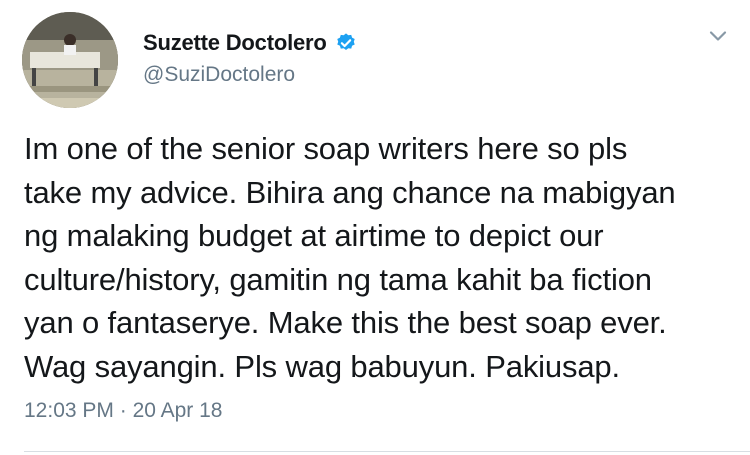 The width and height of the screenshot is (750, 455). What do you see at coordinates (718, 36) in the screenshot?
I see `chevron-down-icon` at bounding box center [718, 36].